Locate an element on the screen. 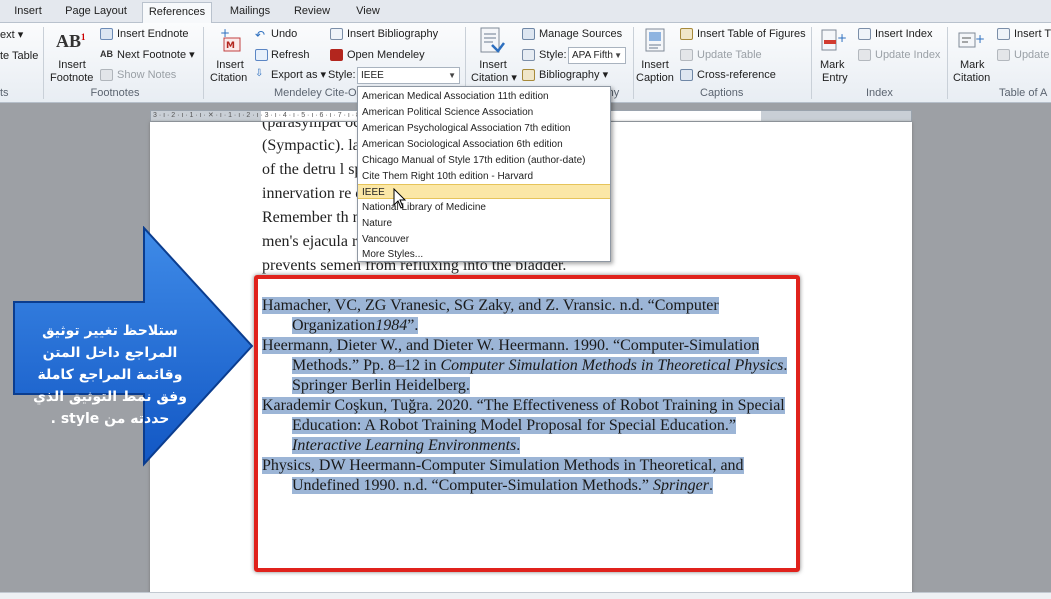  style-option: American Political Science Association is located at coordinates (484, 112).